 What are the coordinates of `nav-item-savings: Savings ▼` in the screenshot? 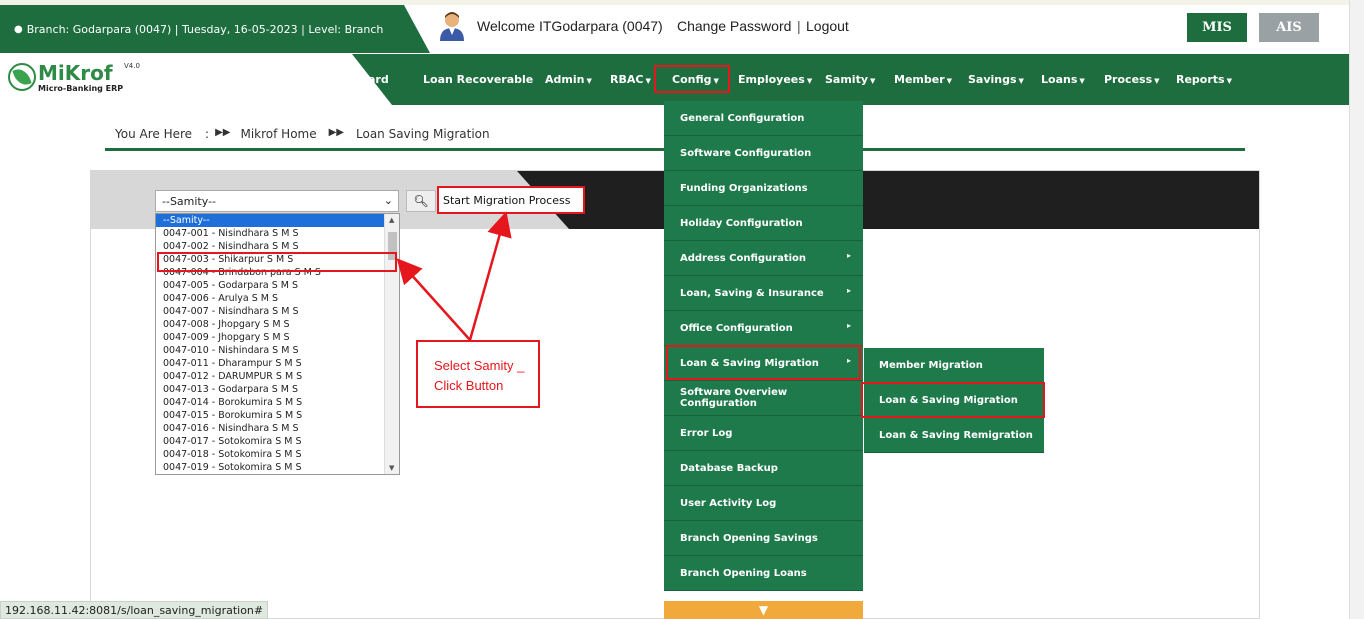 It's located at (996, 79).